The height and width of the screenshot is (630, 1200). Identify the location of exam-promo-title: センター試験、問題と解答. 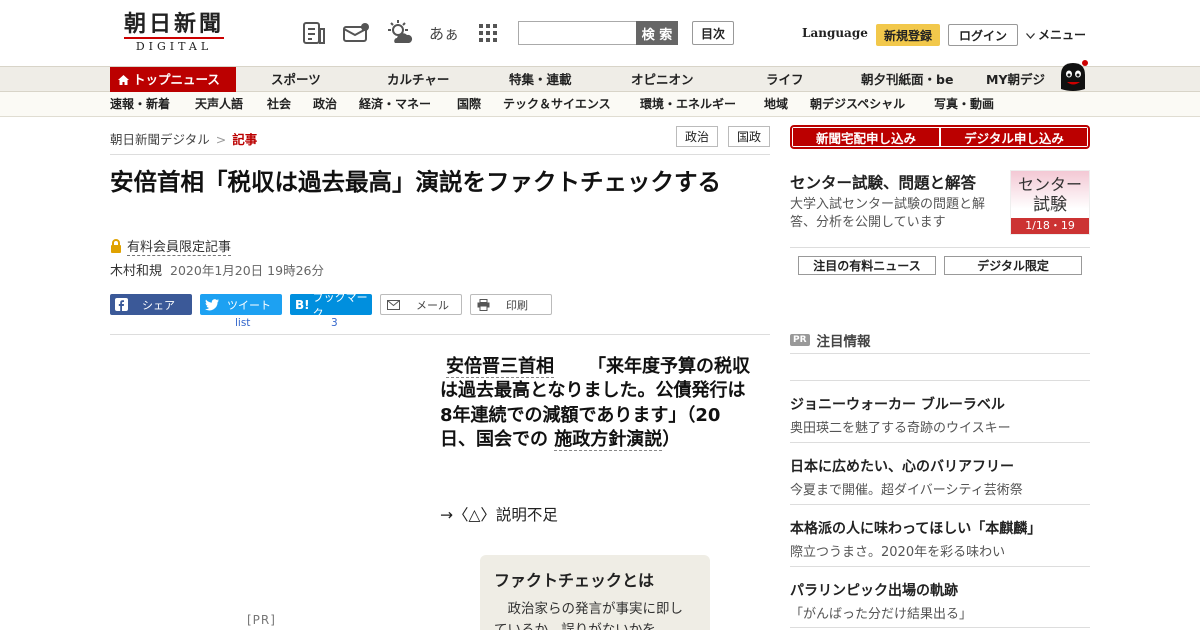
(883, 182).